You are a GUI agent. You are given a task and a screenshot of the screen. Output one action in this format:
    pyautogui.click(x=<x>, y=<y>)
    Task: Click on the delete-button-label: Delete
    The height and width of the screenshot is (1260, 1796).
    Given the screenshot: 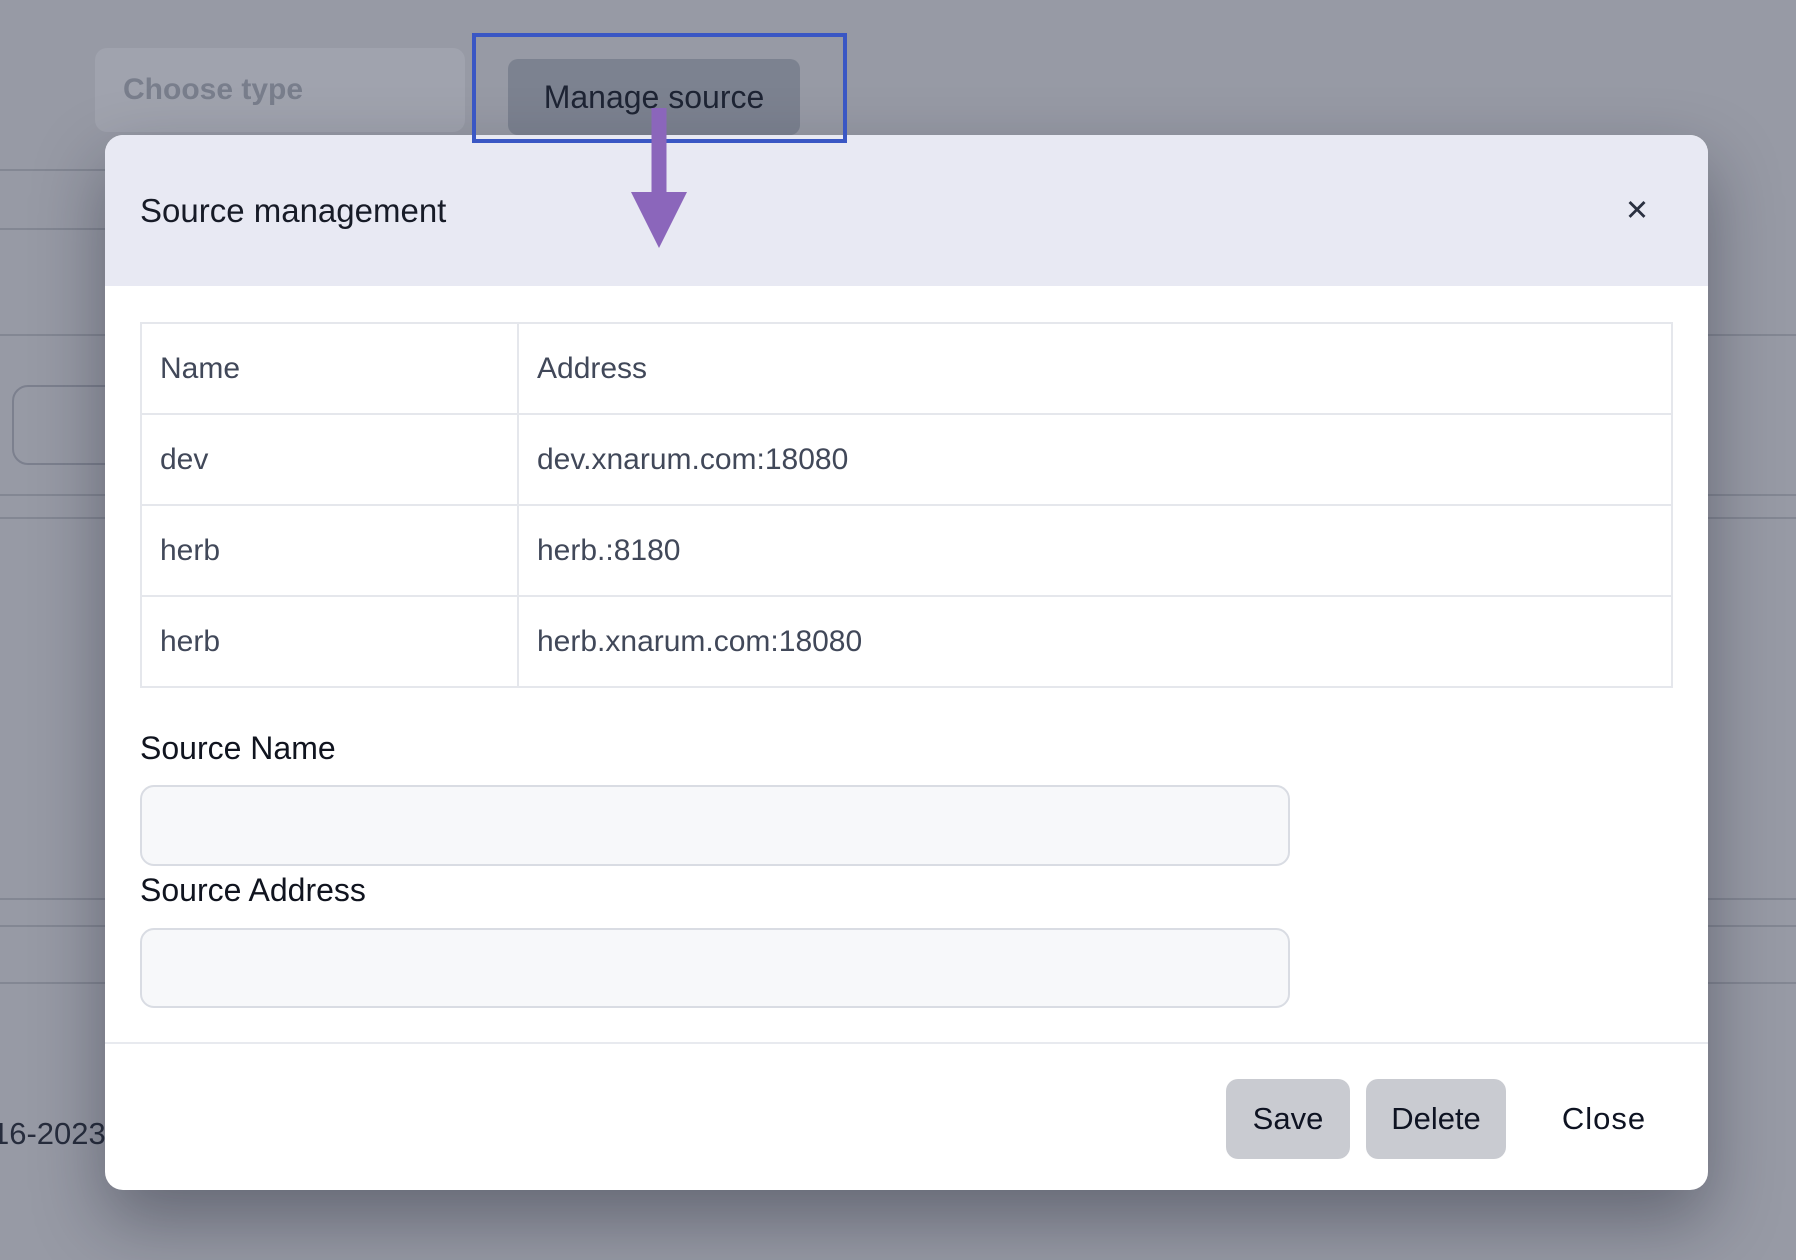 What is the action you would take?
    pyautogui.click(x=1436, y=1118)
    